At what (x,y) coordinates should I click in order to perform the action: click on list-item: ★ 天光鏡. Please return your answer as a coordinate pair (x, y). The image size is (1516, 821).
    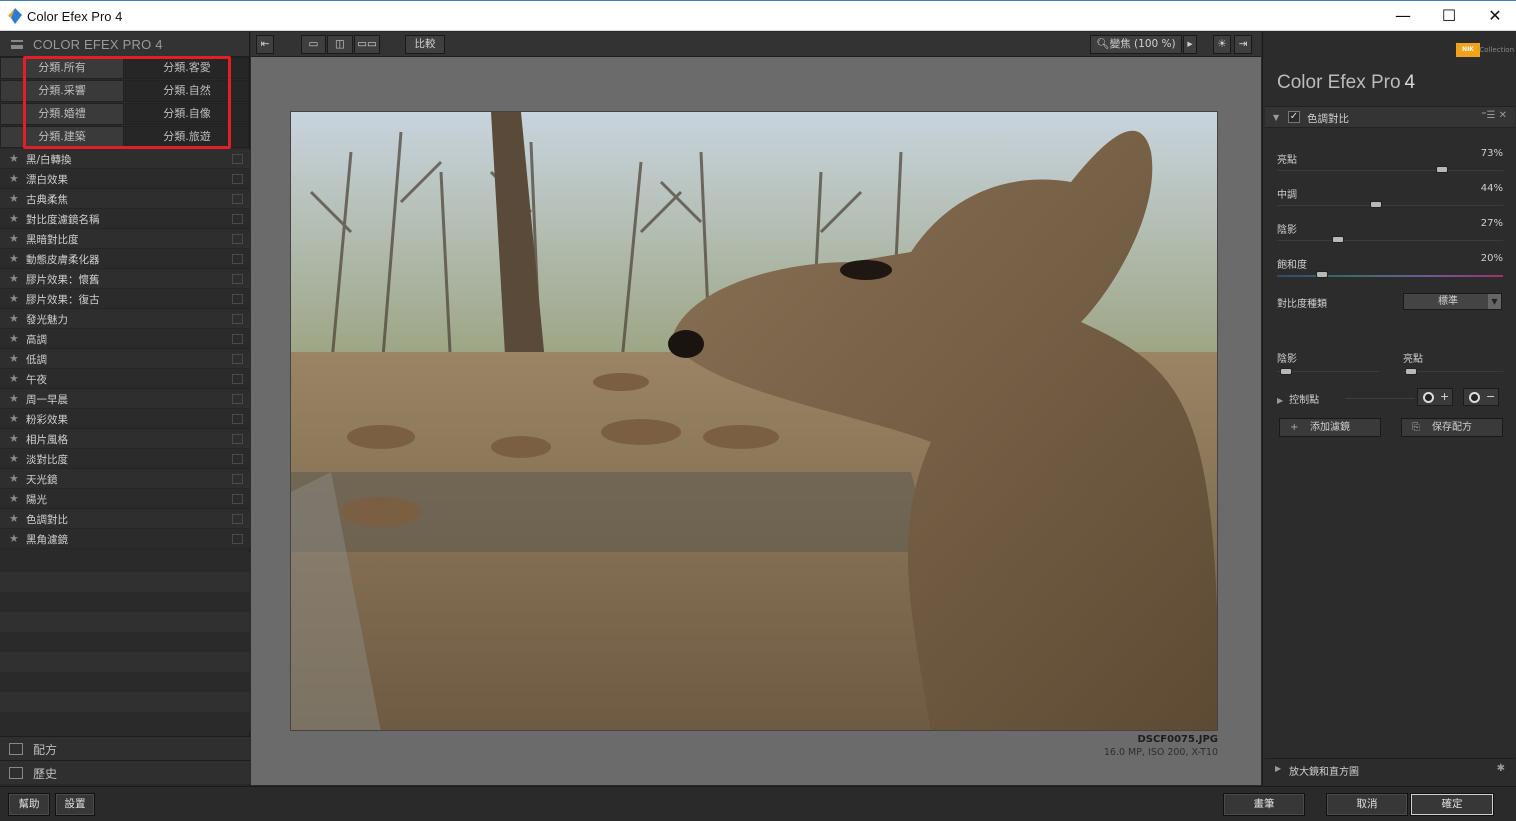
    Looking at the image, I should click on (125, 479).